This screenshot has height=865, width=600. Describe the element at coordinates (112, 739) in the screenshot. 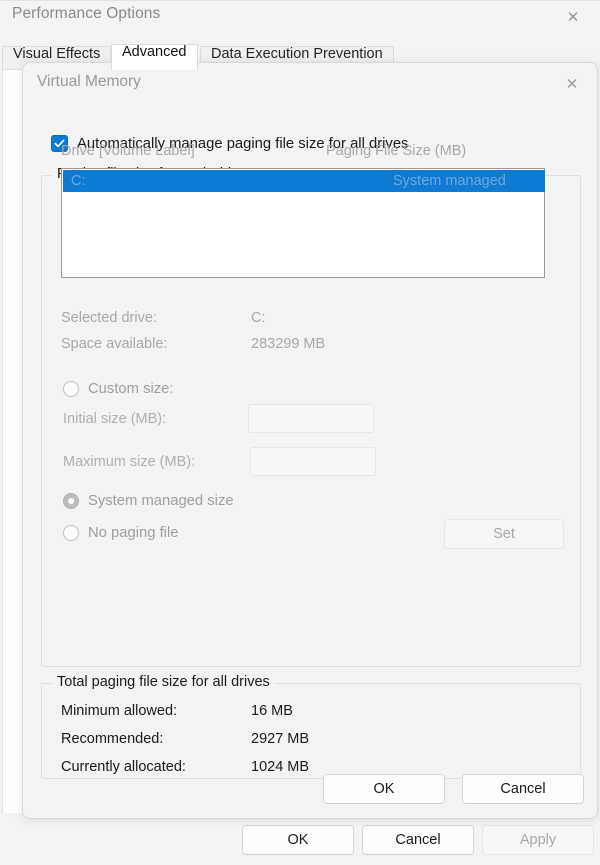

I see `recommended-label: Recommended:` at that location.